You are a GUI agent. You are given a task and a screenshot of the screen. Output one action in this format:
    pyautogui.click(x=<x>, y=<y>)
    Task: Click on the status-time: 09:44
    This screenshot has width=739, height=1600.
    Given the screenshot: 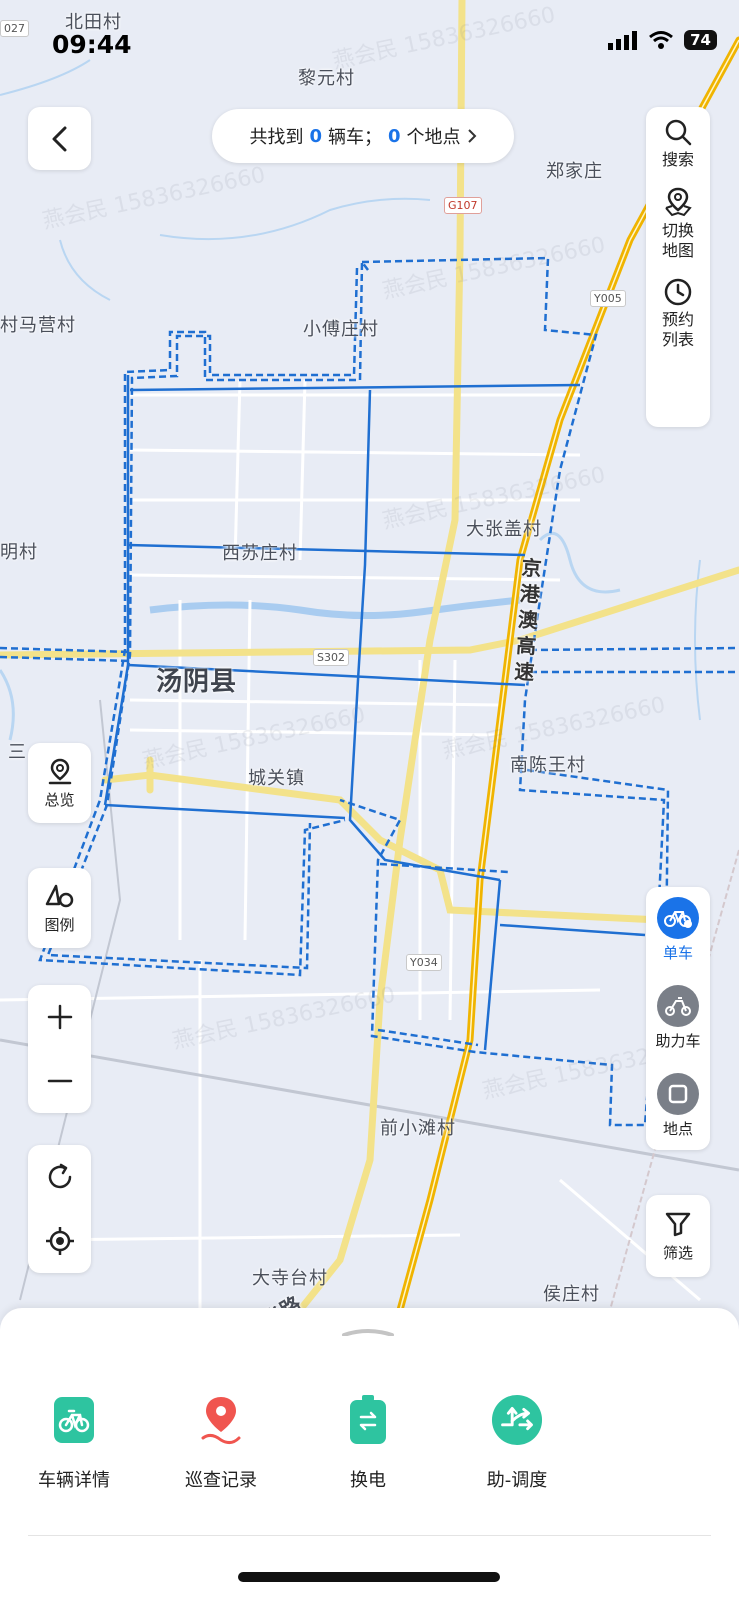 What is the action you would take?
    pyautogui.click(x=92, y=44)
    